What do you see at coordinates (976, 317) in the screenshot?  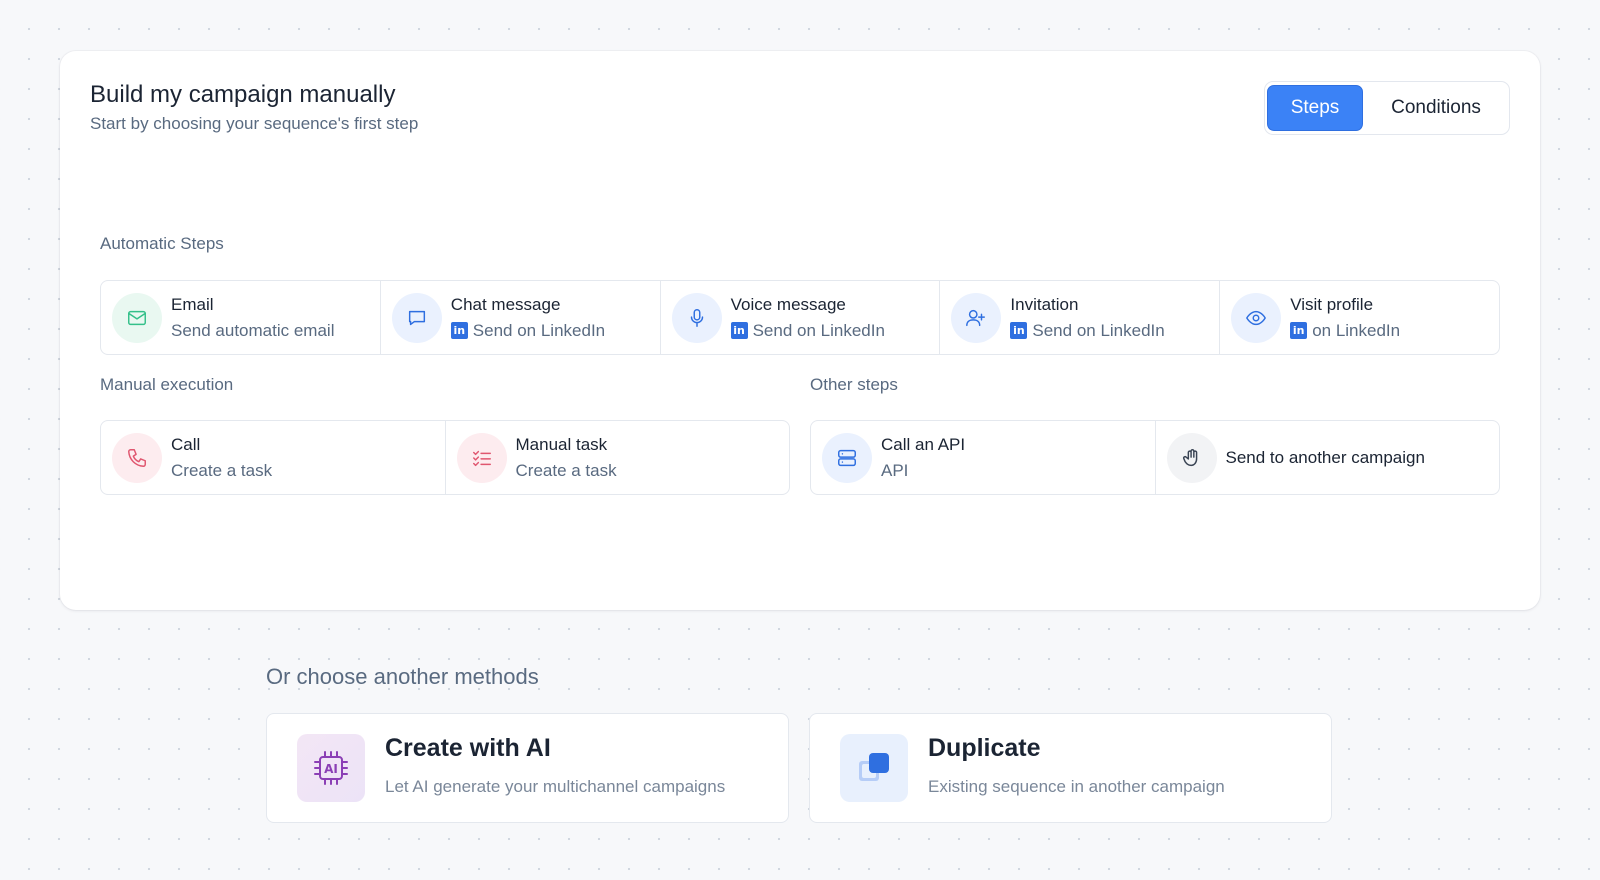 I see `user-plus-icon` at bounding box center [976, 317].